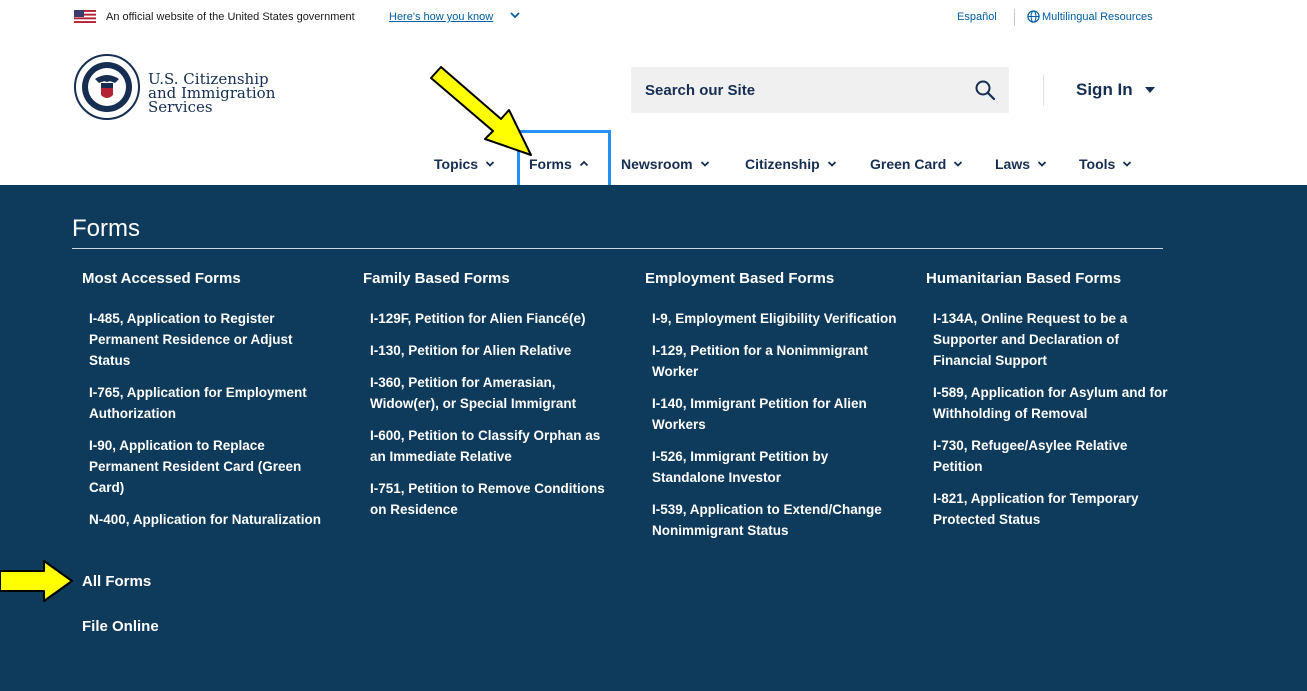 The image size is (1307, 691). What do you see at coordinates (217, 278) in the screenshot?
I see `column-heading: Most Accessed Forms` at bounding box center [217, 278].